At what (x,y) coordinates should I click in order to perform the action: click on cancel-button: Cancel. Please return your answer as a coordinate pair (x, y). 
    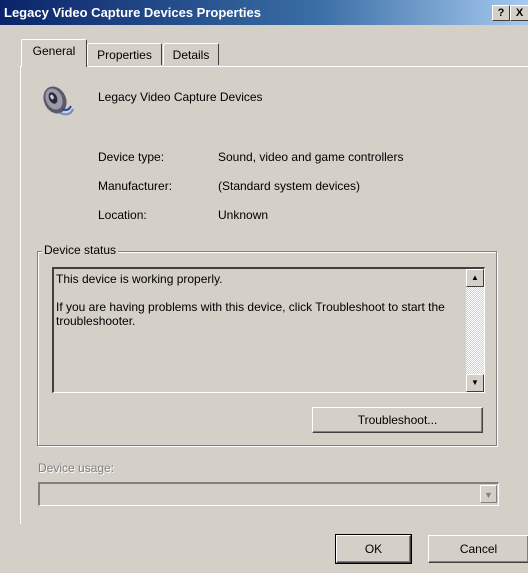
    Looking at the image, I should click on (478, 549).